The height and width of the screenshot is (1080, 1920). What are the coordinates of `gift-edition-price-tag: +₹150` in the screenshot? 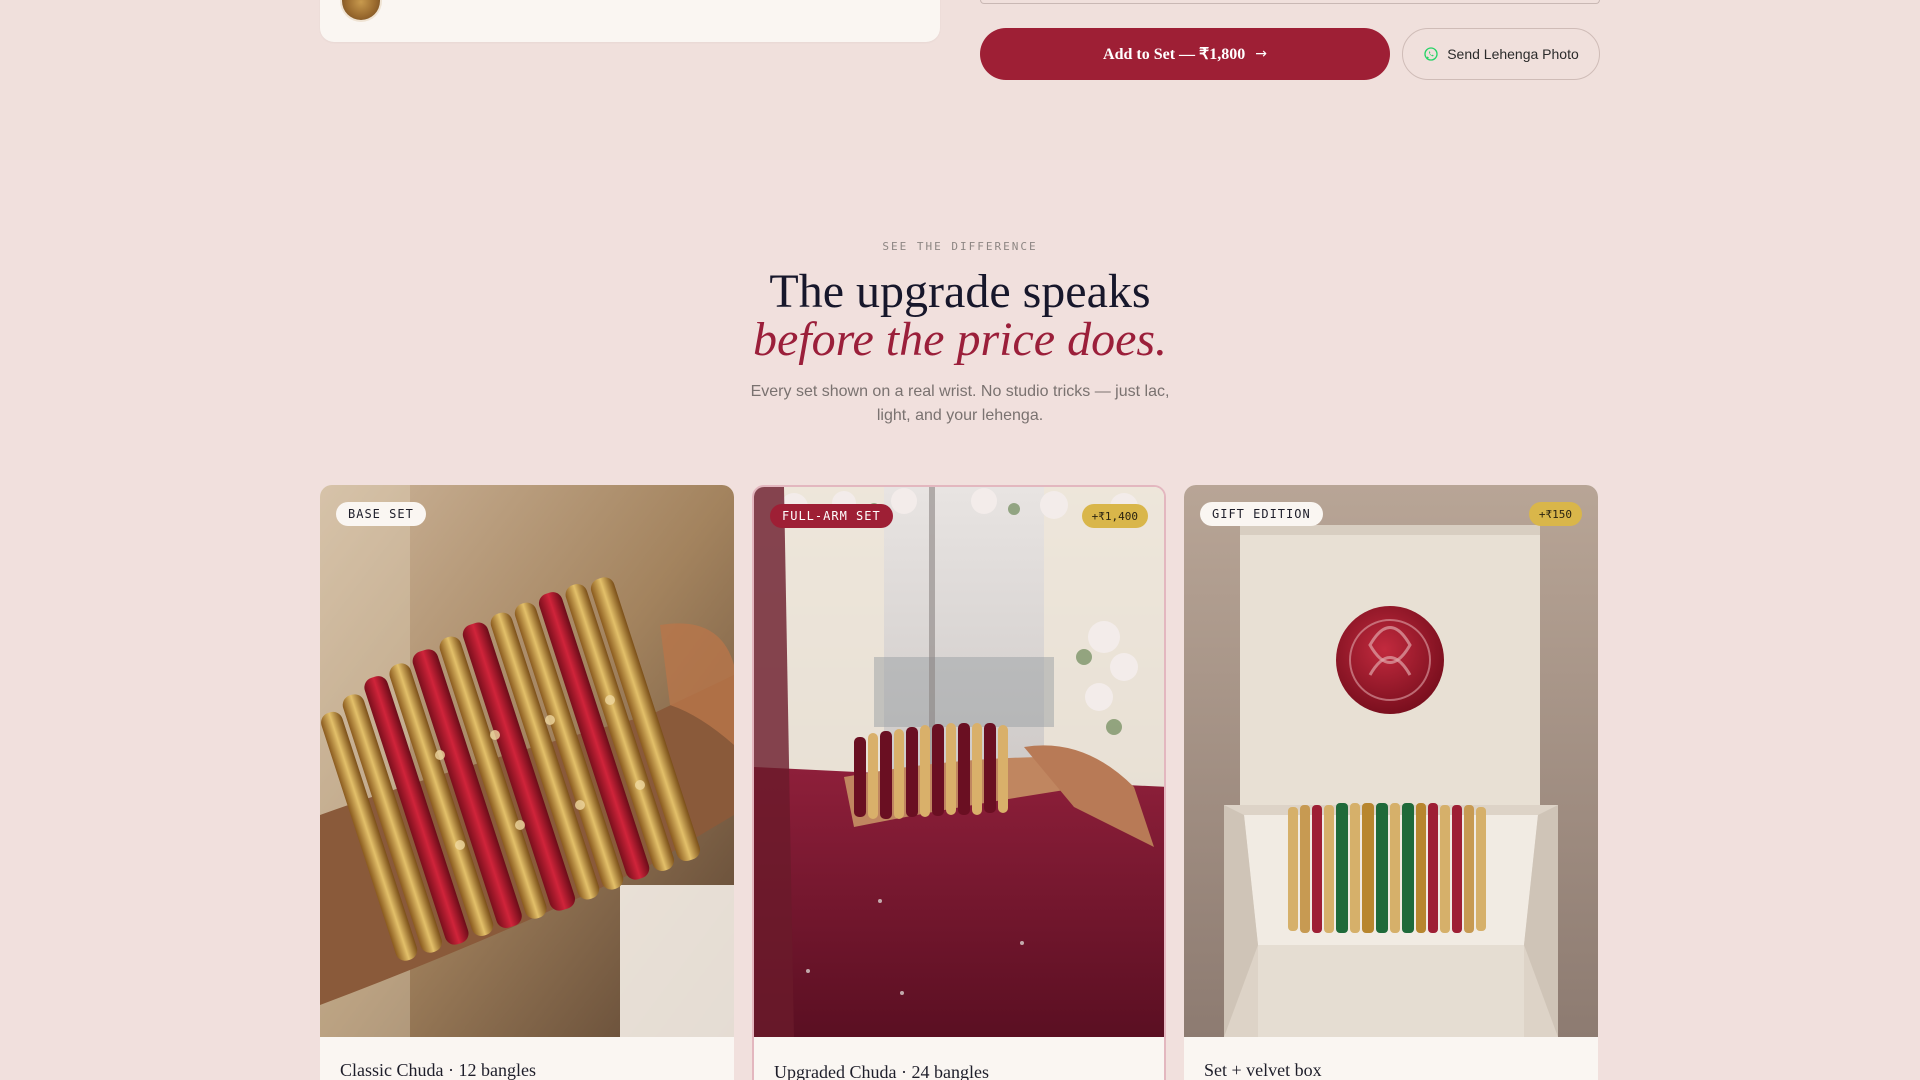 It's located at (1555, 514).